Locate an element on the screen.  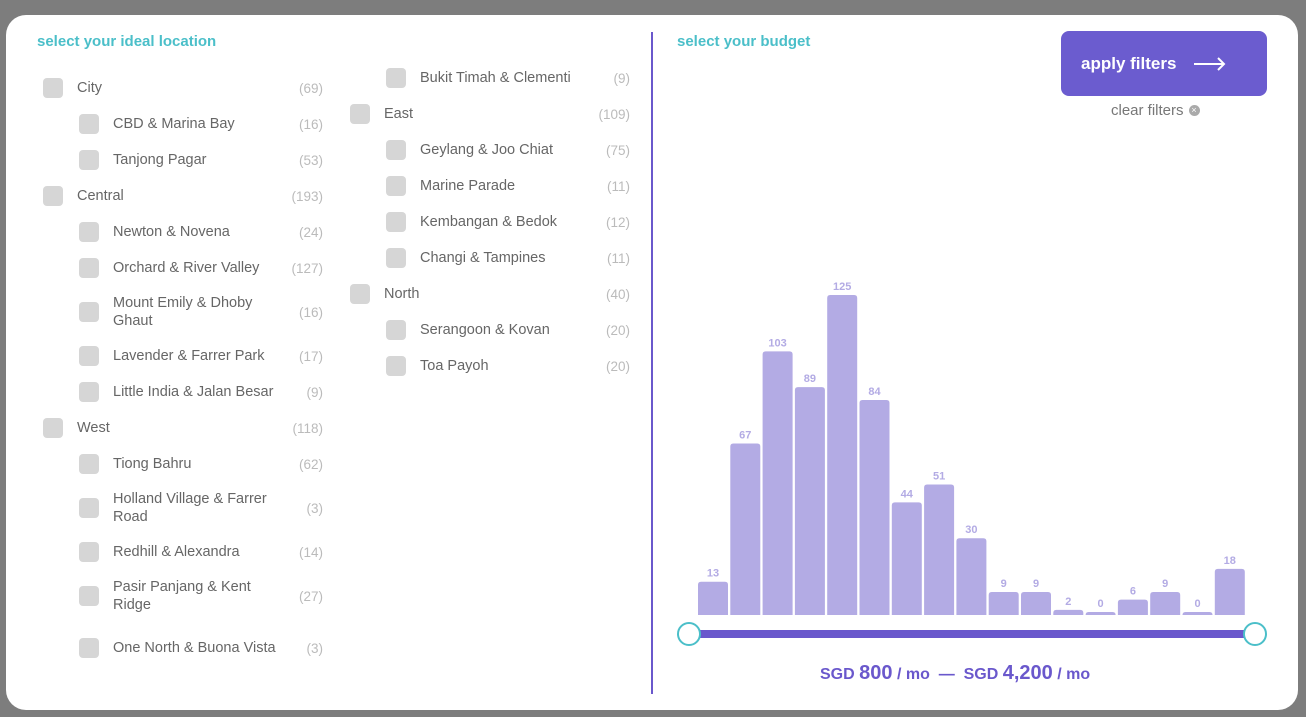
min-unit: / mo is located at coordinates (913, 674).